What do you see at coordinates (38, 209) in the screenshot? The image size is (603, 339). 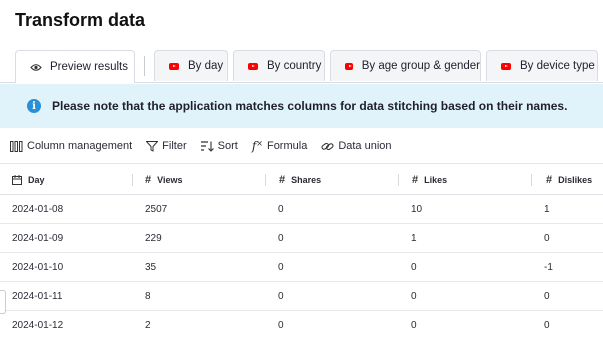 I see `cell-day: 2024-01-08` at bounding box center [38, 209].